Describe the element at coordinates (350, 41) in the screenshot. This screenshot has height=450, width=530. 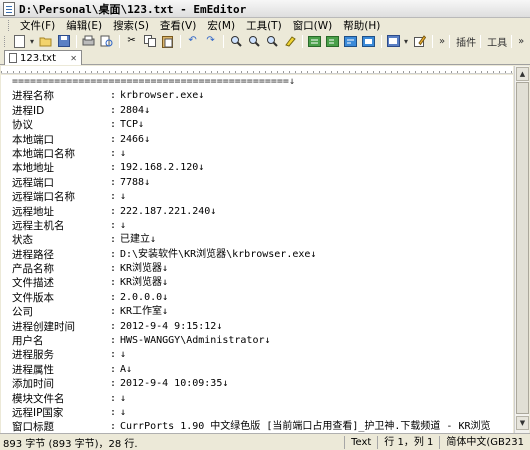
I see `wrap-window-icon` at that location.